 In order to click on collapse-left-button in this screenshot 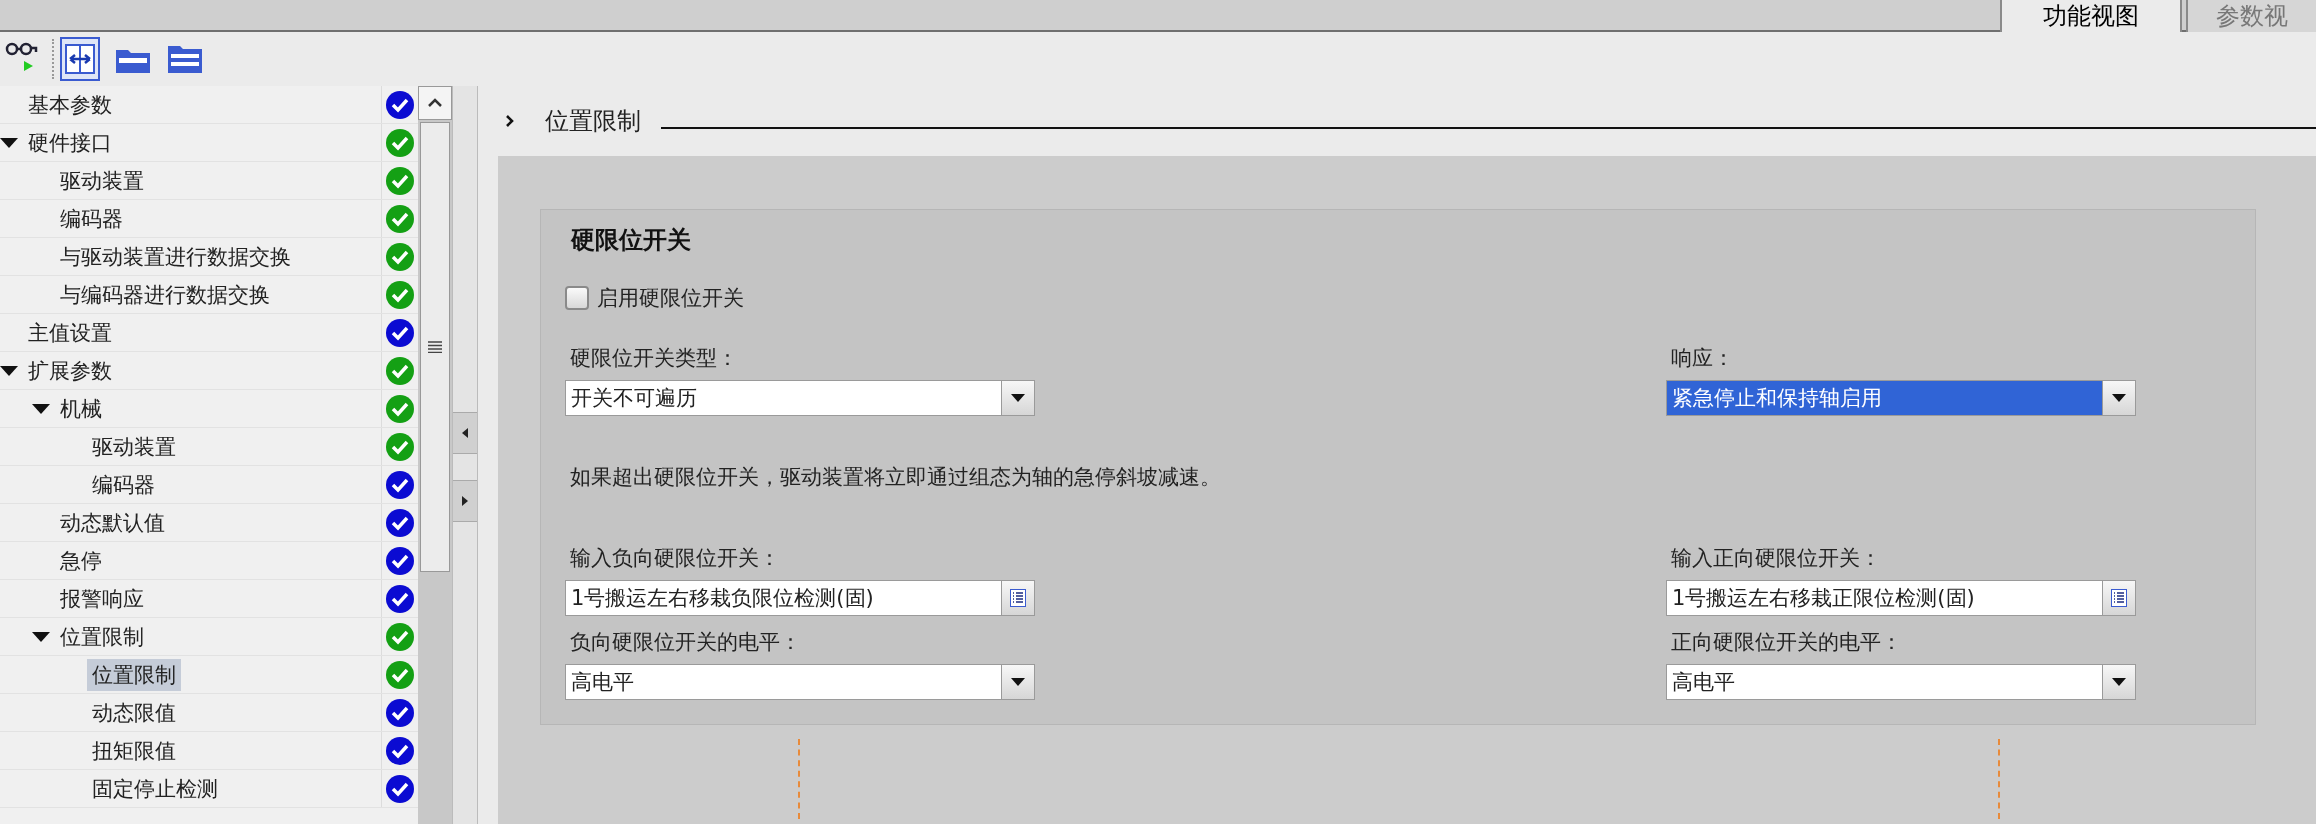, I will do `click(465, 433)`.